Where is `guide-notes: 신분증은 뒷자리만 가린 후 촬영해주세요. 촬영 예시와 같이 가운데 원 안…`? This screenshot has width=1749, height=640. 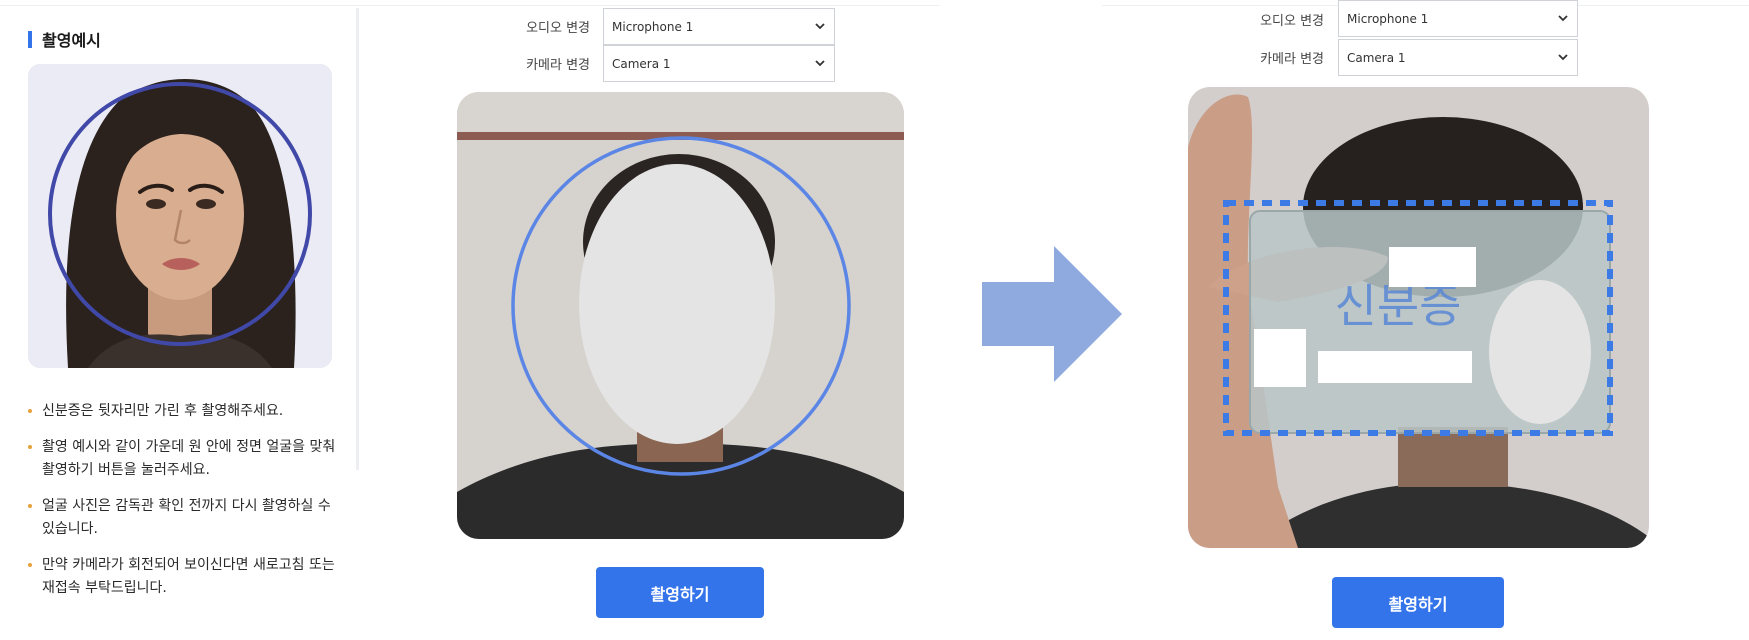 guide-notes: 신분증은 뒷자리만 가린 후 촬영해주세요. 촬영 예시와 같이 가운데 원 안… is located at coordinates (184, 506).